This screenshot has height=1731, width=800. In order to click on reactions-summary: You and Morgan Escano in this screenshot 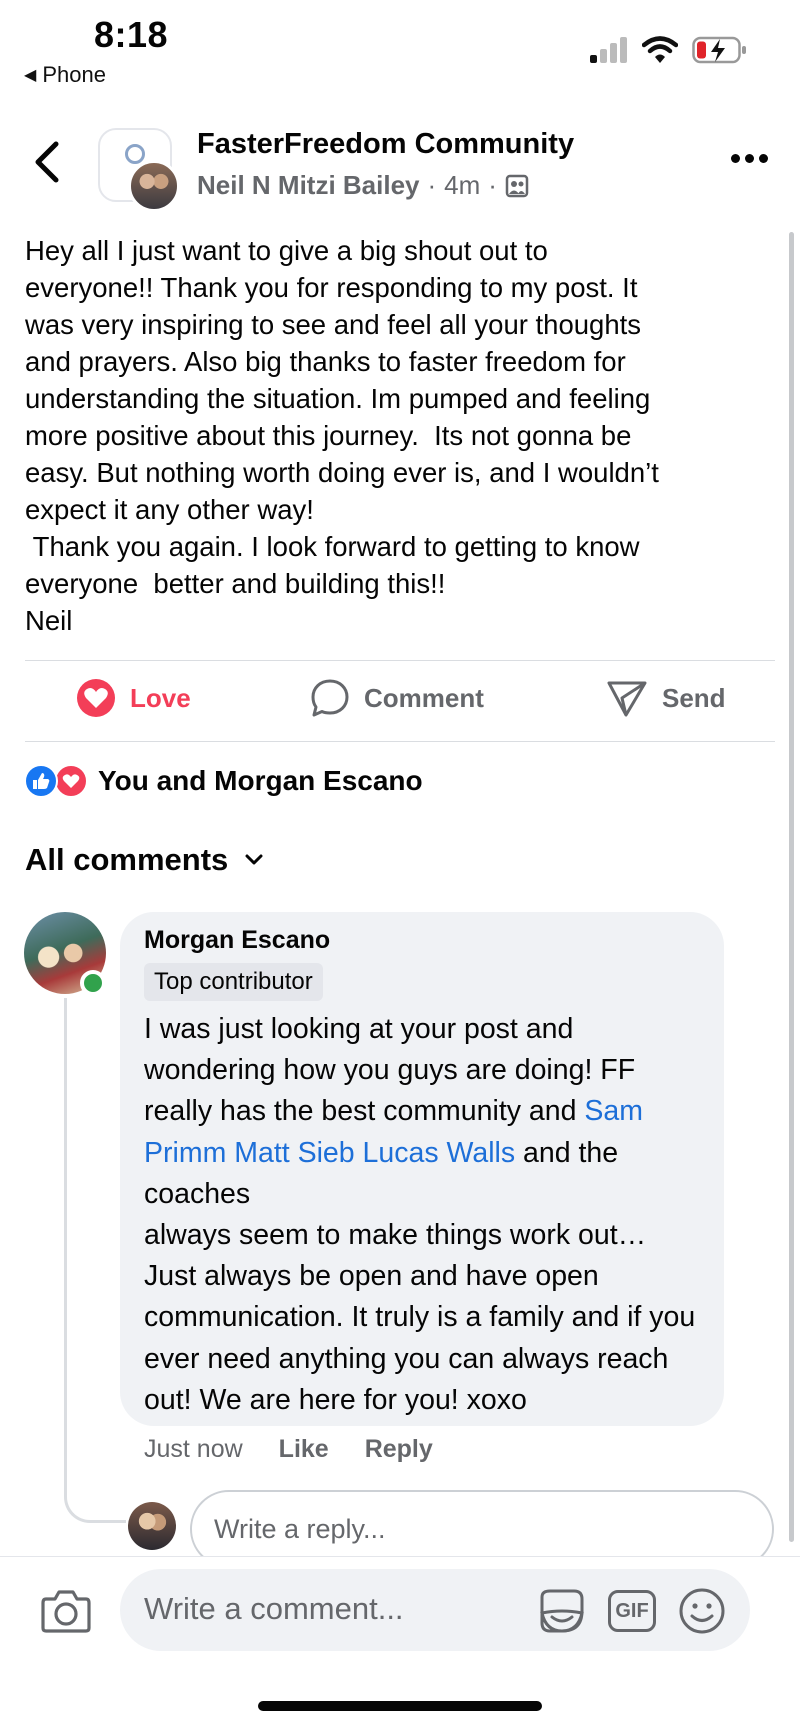, I will do `click(223, 781)`.